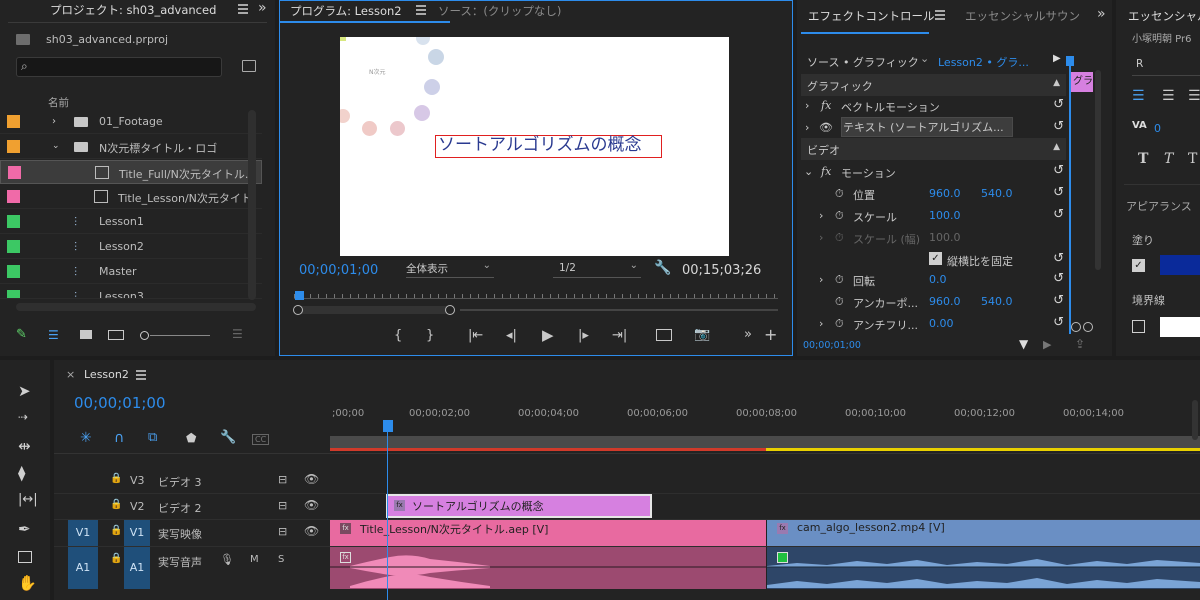 The image size is (1200, 600). I want to click on razor-tool-icon: ⧫, so click(21, 473).